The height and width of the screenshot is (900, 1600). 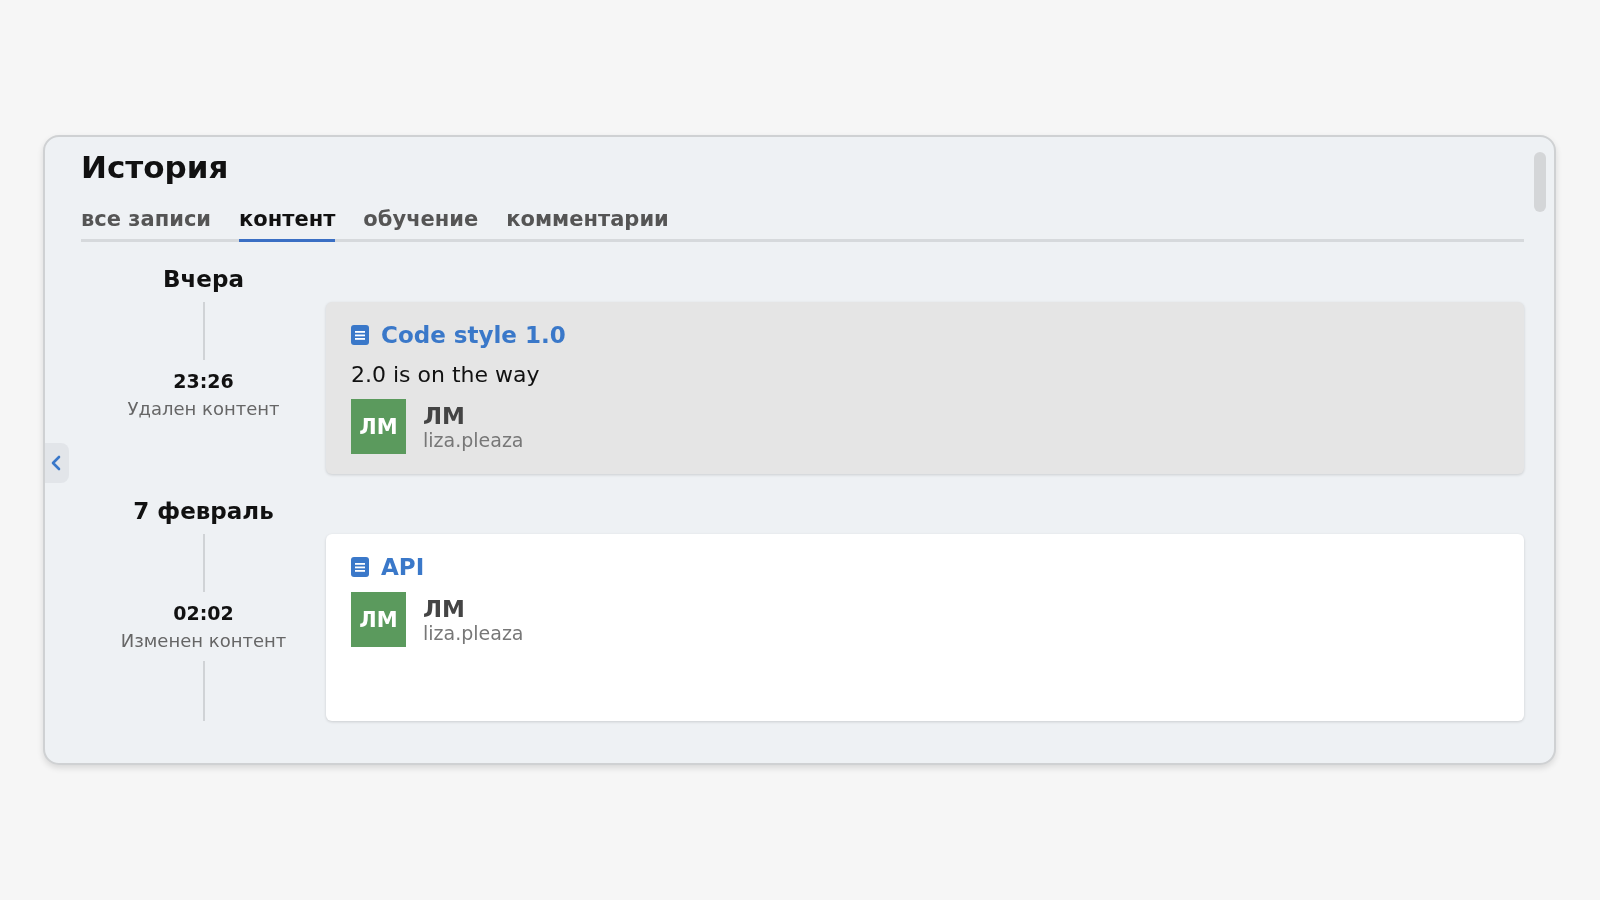 I want to click on tab: обучение, so click(x=421, y=224).